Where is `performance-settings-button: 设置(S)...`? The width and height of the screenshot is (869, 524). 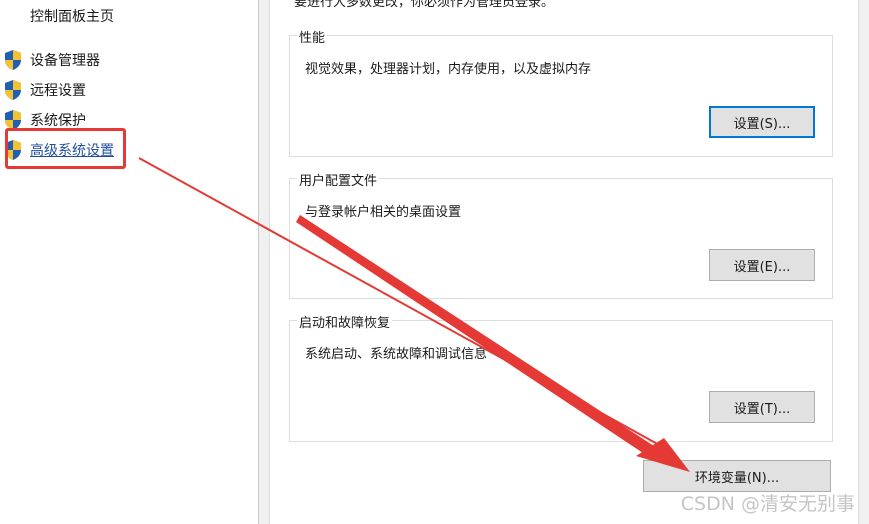 performance-settings-button: 设置(S)... is located at coordinates (762, 122).